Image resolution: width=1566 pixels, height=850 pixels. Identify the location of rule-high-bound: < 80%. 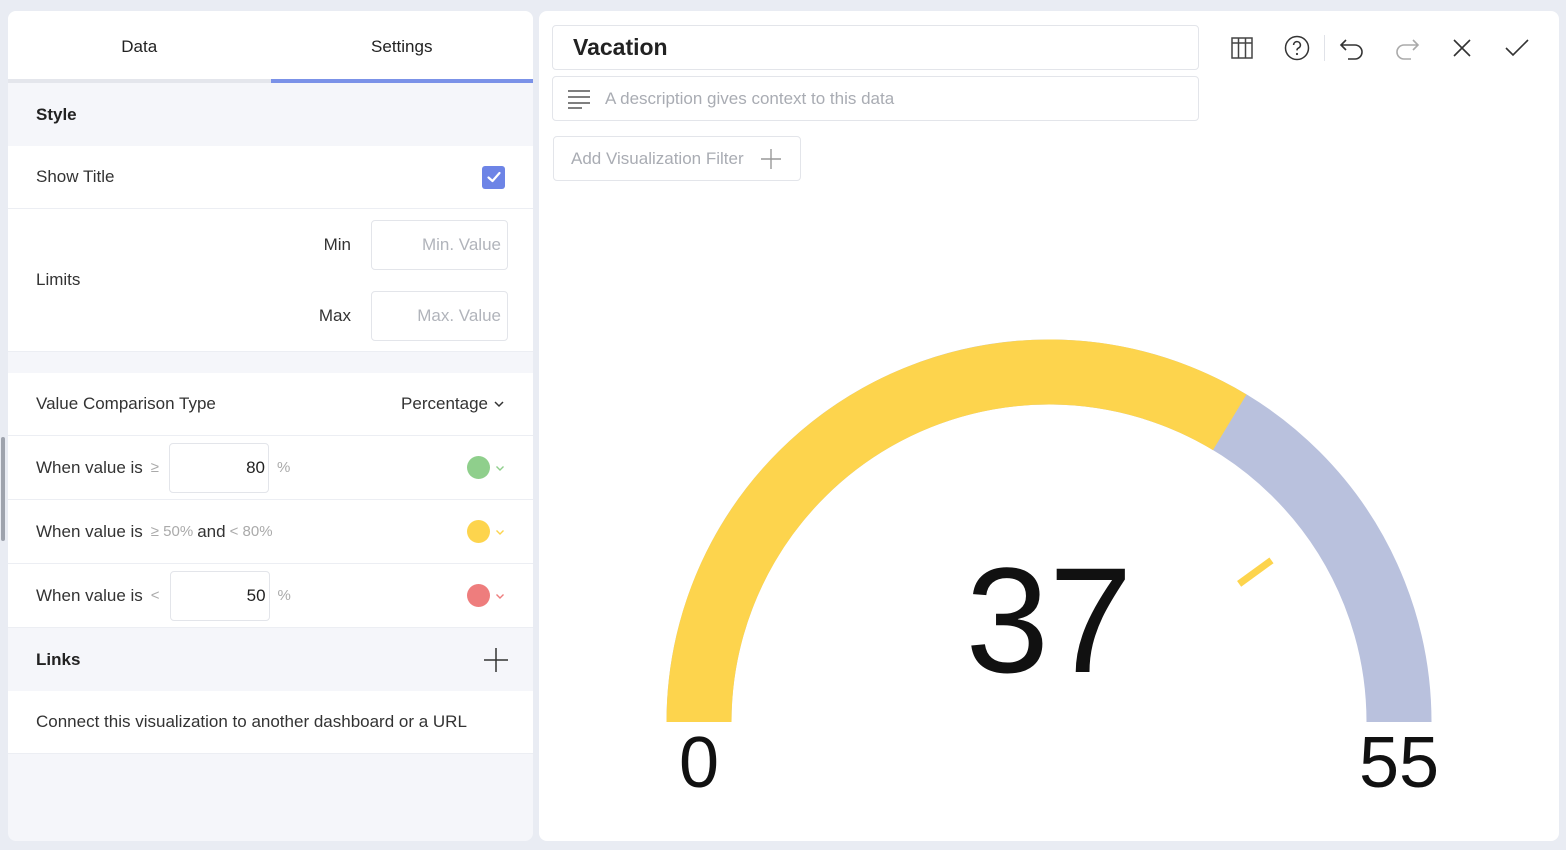
(251, 531).